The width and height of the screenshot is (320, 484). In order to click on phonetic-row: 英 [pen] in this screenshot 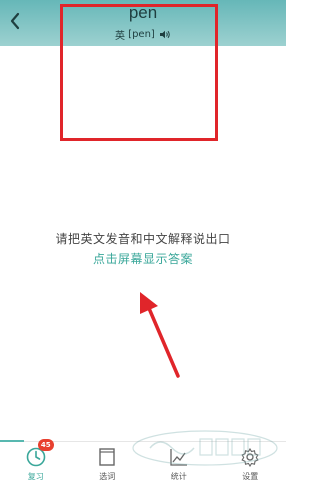, I will do `click(143, 34)`.